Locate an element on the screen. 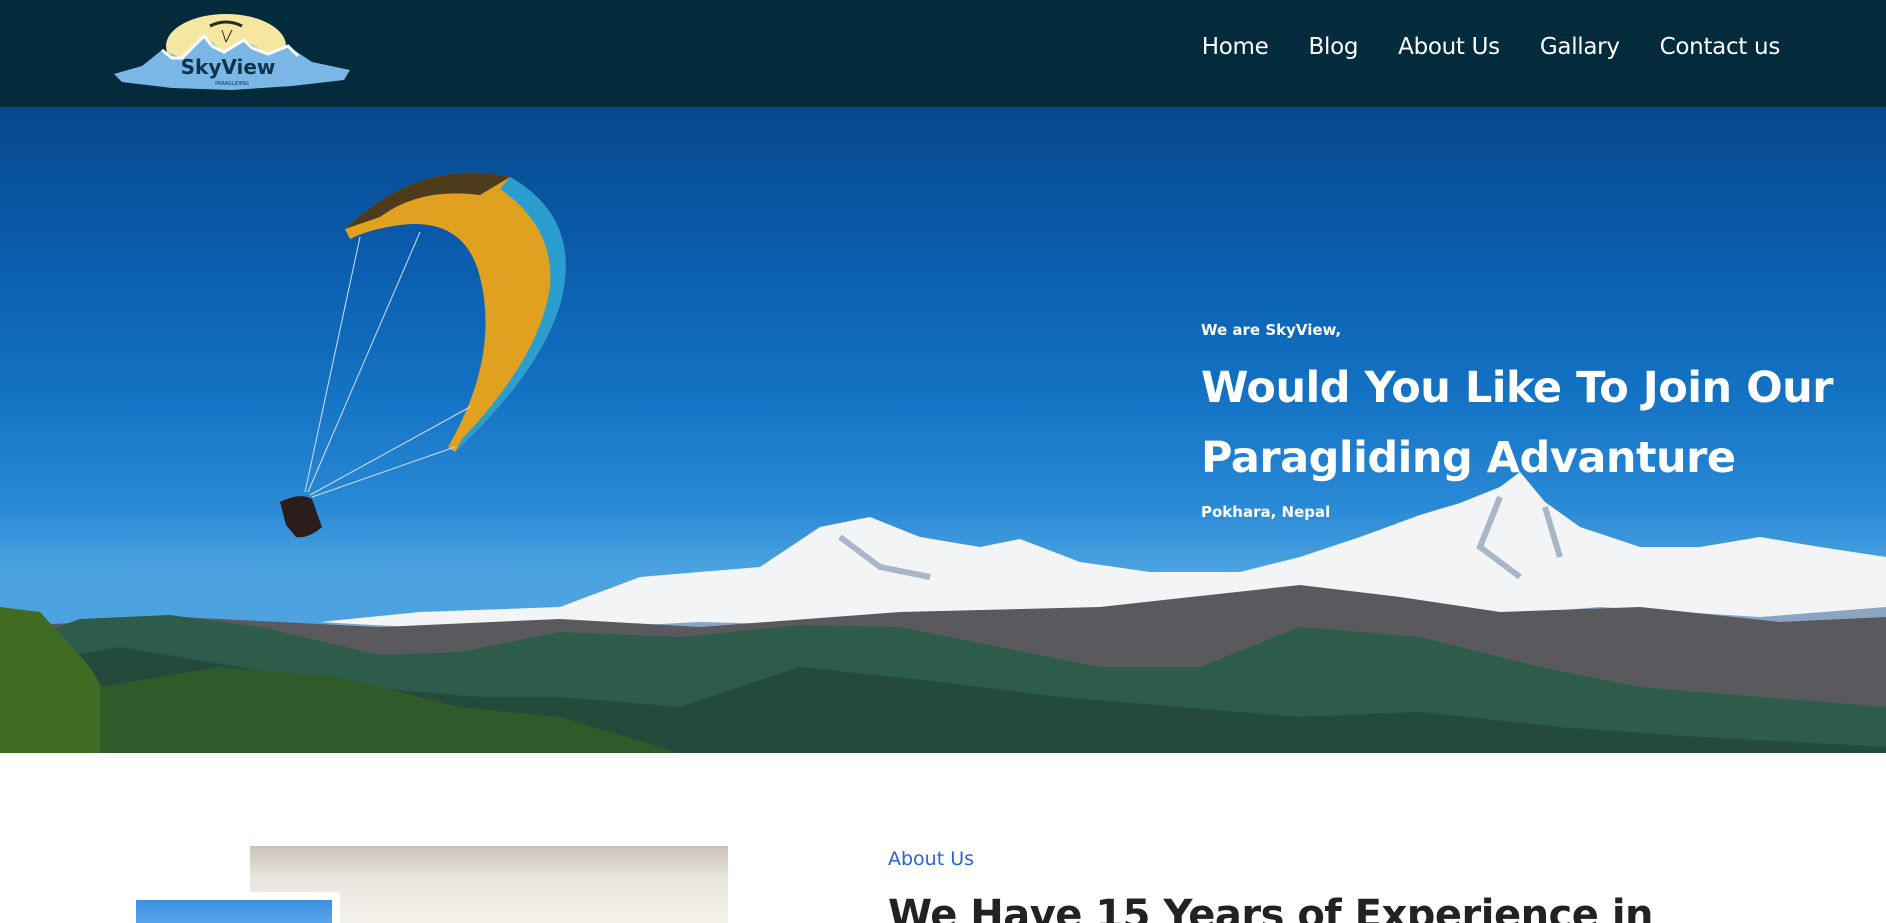 Image resolution: width=1886 pixels, height=923 pixels. paraglider-graphic is located at coordinates (423, 355).